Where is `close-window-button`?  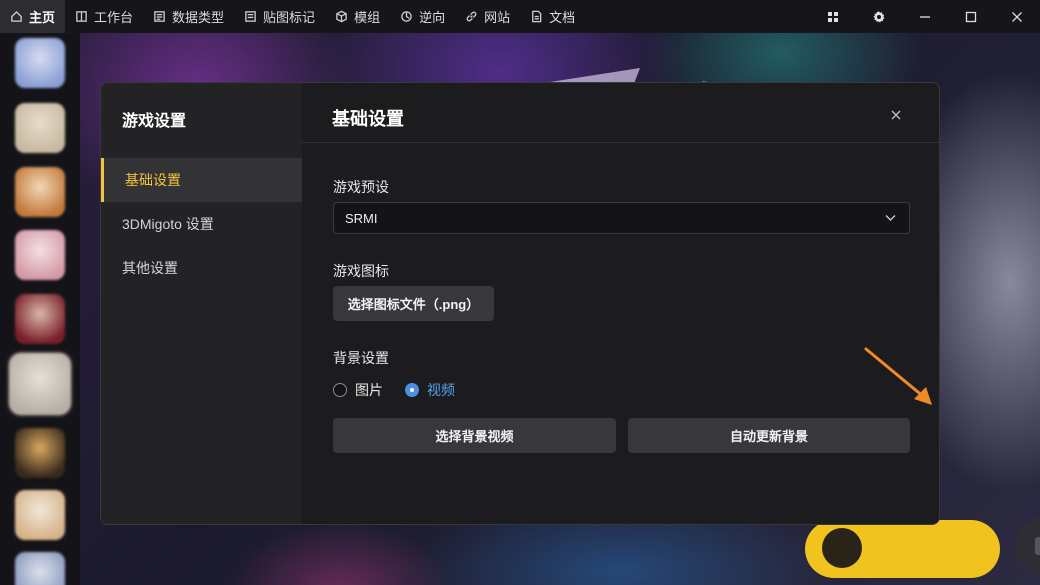 close-window-button is located at coordinates (1017, 16).